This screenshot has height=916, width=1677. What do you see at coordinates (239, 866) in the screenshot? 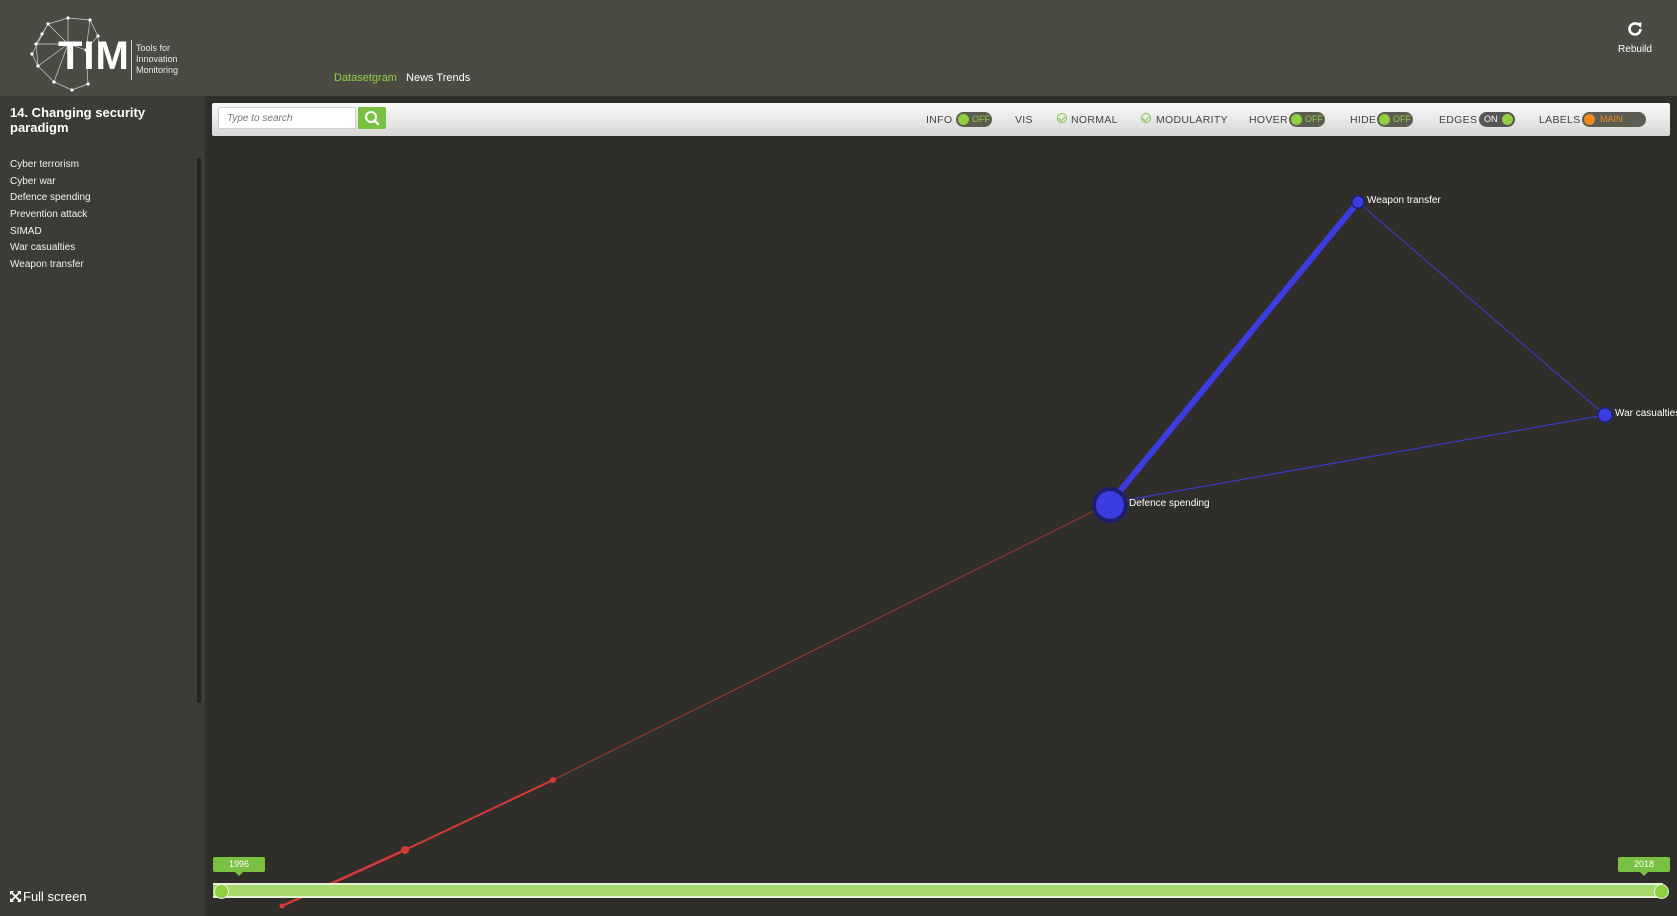
I see `timeline-start-year: 1996` at bounding box center [239, 866].